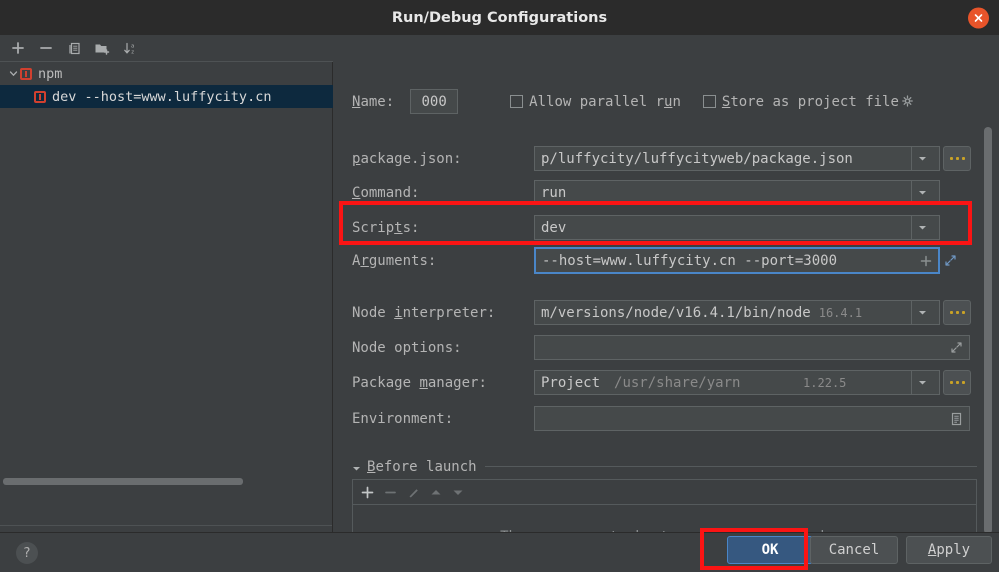 Image resolution: width=999 pixels, height=572 pixels. I want to click on node-interpreter-browse-button, so click(957, 312).